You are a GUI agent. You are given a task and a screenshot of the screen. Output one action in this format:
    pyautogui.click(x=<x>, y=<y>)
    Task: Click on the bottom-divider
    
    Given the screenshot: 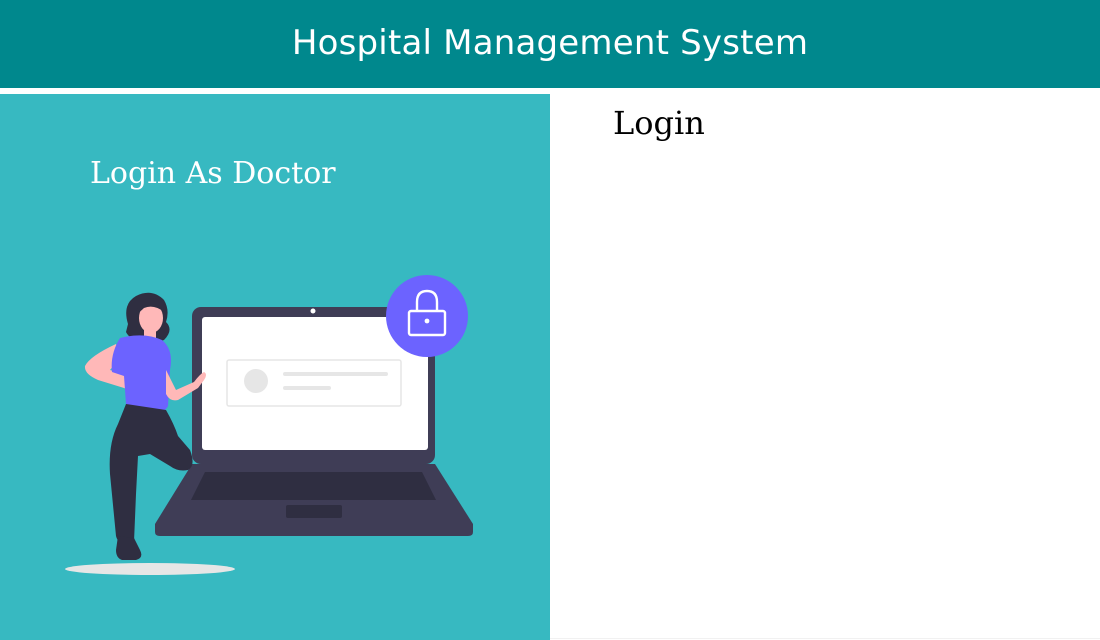 What is the action you would take?
    pyautogui.click(x=825, y=638)
    